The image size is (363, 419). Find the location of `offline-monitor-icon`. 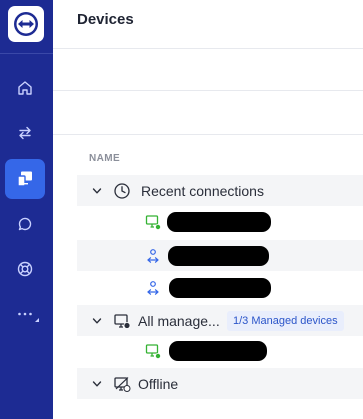

offline-monitor-icon is located at coordinates (122, 384).